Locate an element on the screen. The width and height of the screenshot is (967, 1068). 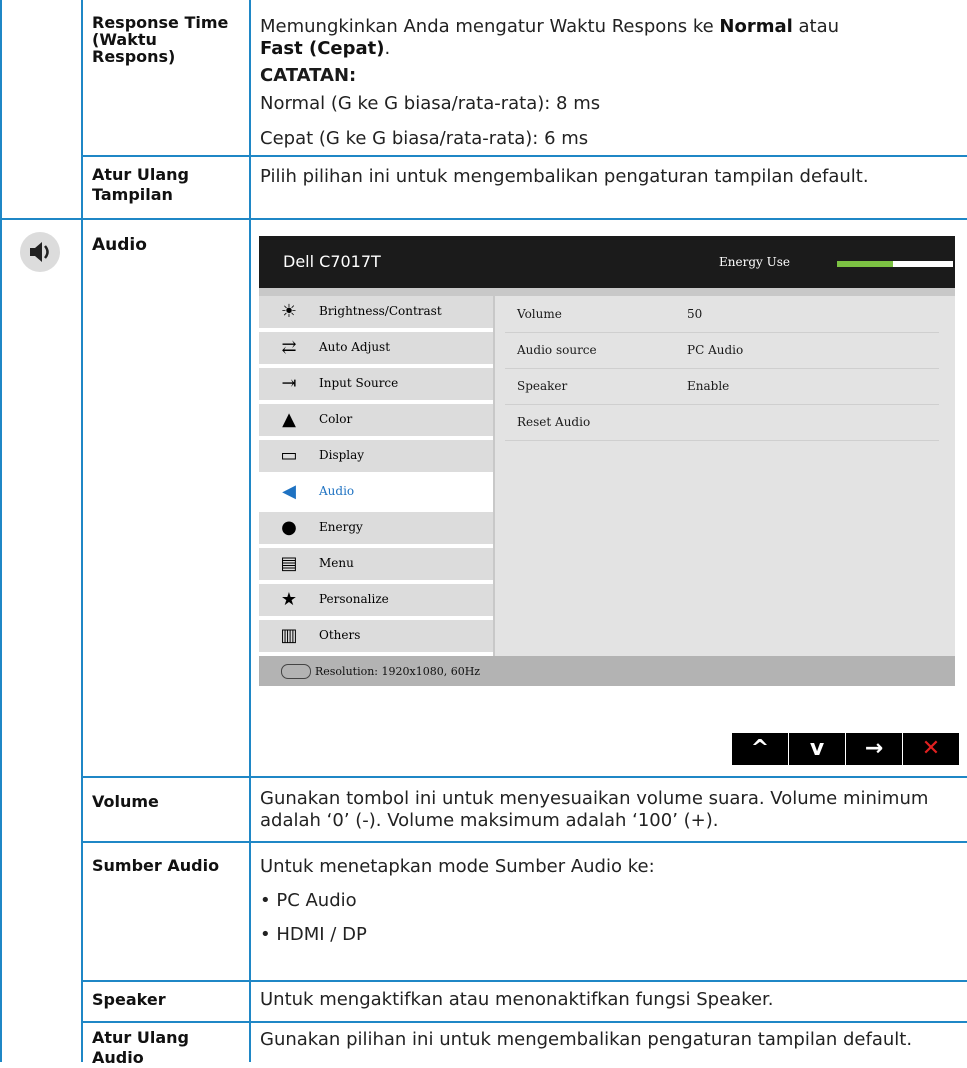
fast-option-text: Fast (Cepat) is located at coordinates (322, 48).